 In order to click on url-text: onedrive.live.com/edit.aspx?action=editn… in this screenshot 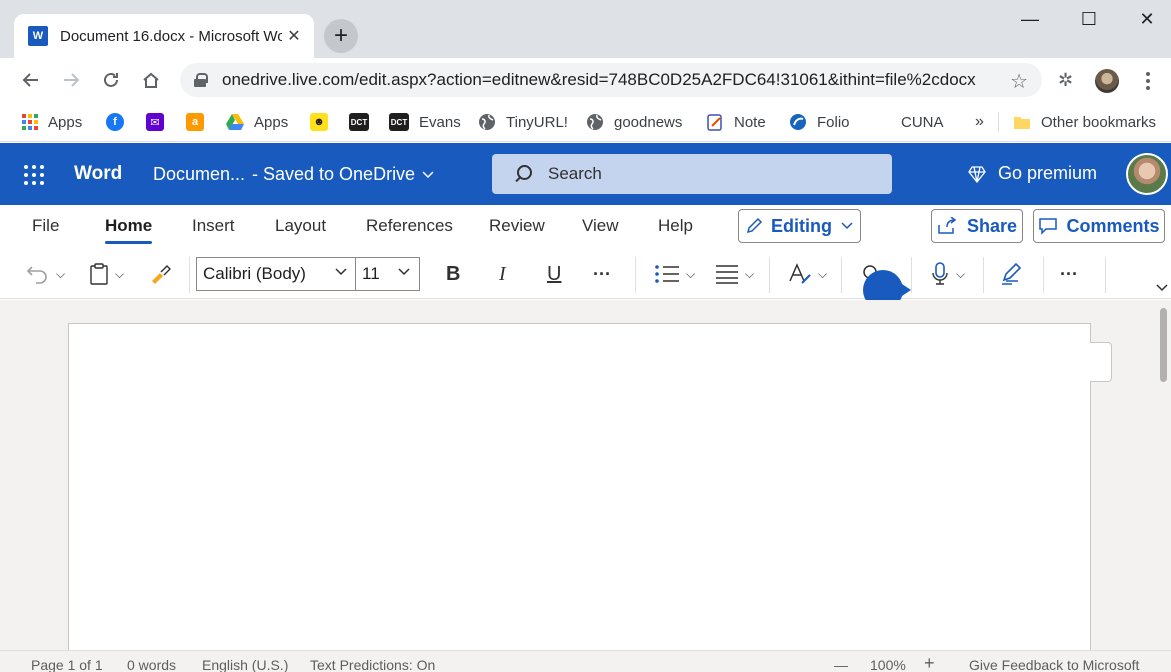, I will do `click(609, 80)`.